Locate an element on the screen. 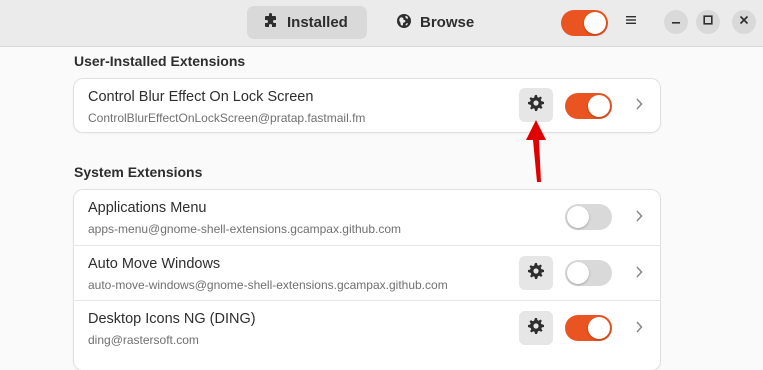 The width and height of the screenshot is (763, 370). extension-uuid: ding@rastersoft.com is located at coordinates (143, 340).